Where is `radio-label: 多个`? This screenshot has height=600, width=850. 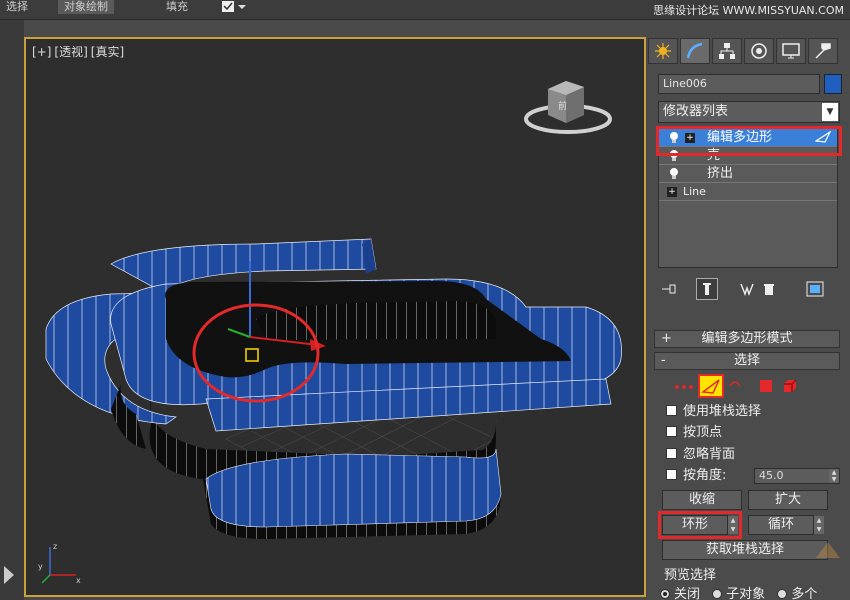 radio-label: 多个 is located at coordinates (804, 593).